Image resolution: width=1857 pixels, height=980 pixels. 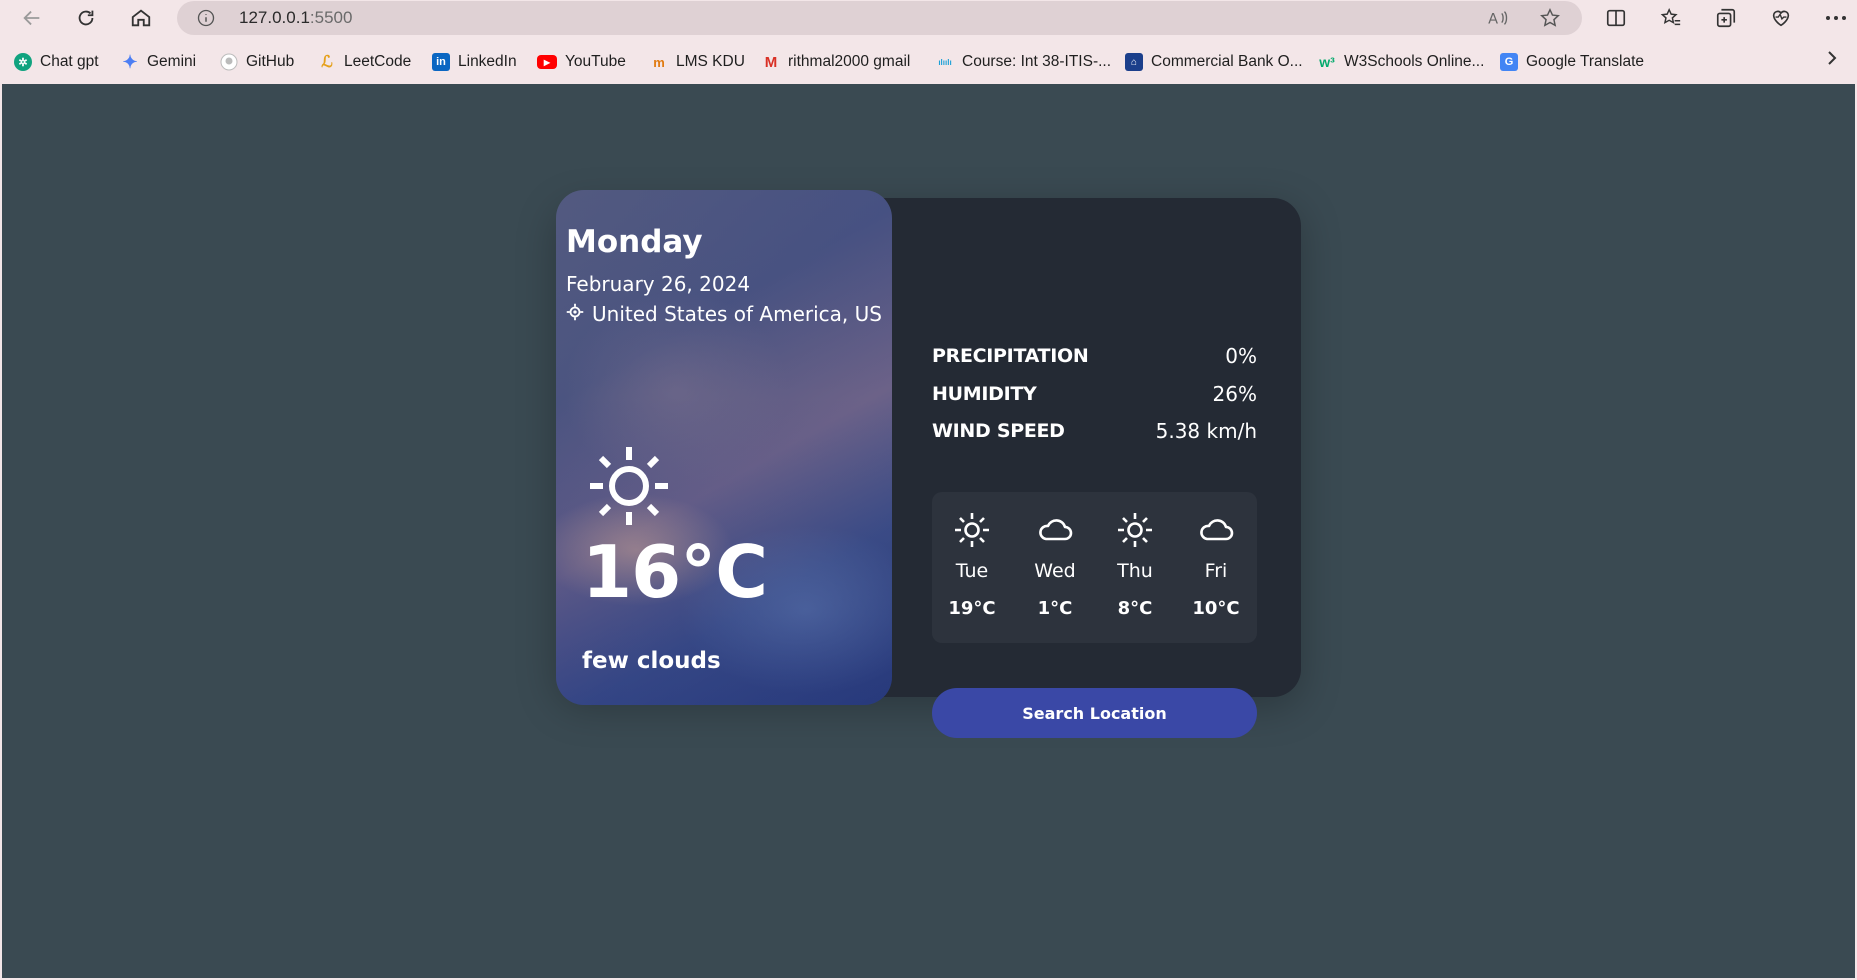 I want to click on read-aloud-icon: A, so click(x=1499, y=18).